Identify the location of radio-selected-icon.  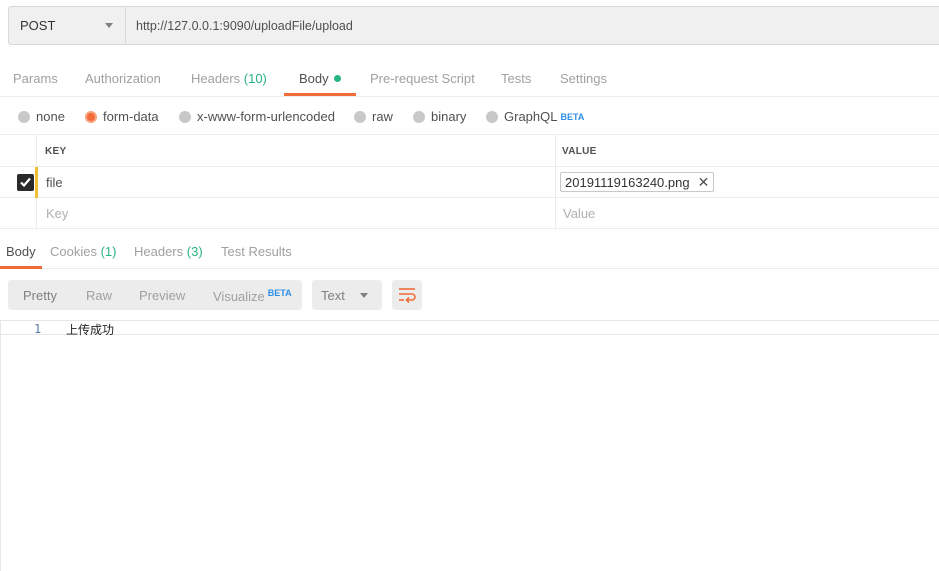
(91, 116).